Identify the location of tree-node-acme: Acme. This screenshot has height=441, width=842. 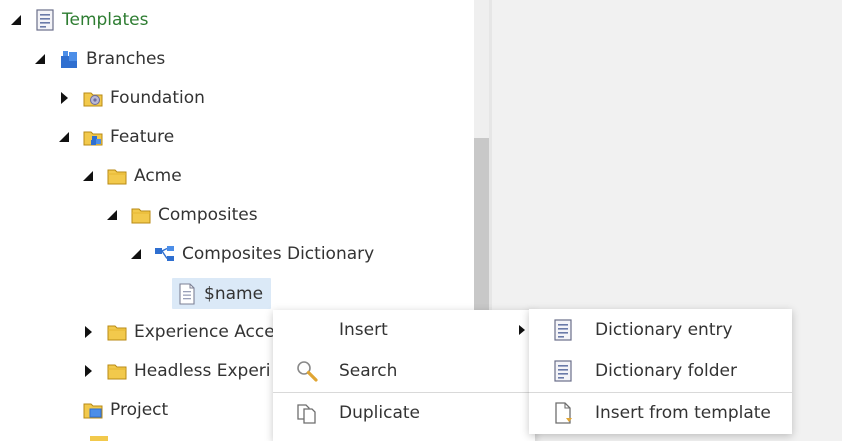
(132, 176).